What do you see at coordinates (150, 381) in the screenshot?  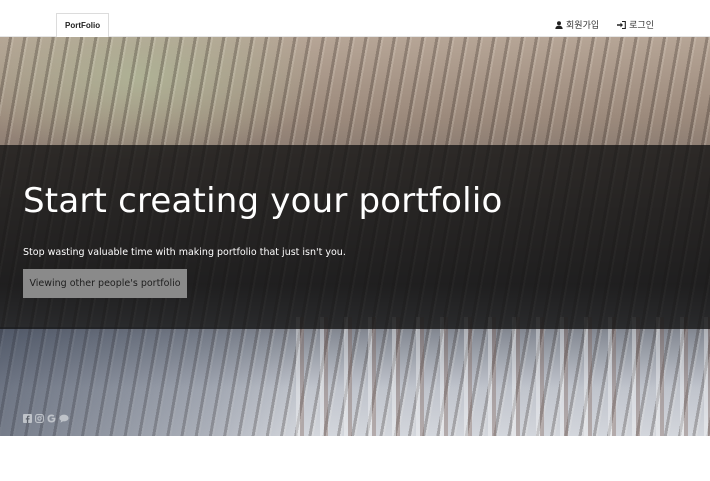 I see `hero-background-shade` at bounding box center [150, 381].